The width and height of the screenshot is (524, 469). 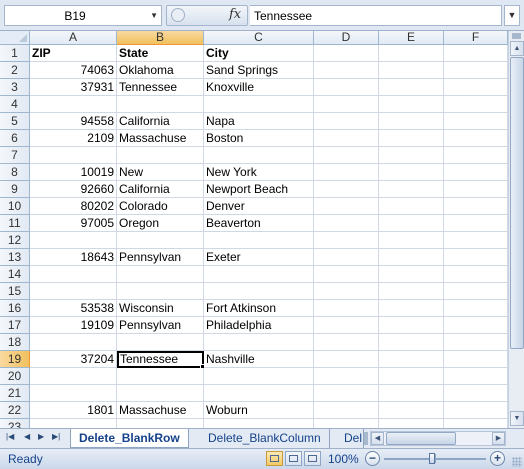 I want to click on page-layout-view-icon, so click(x=293, y=458).